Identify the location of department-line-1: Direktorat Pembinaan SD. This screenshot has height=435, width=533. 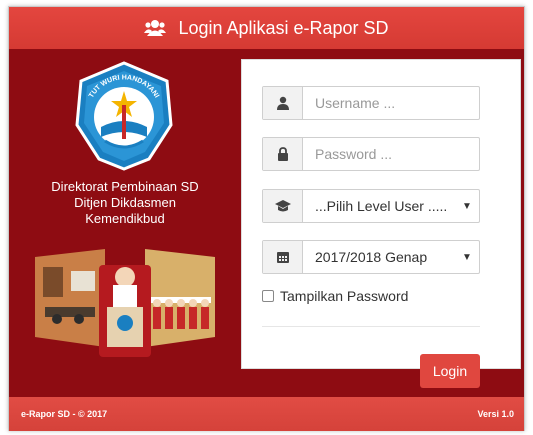
(125, 186).